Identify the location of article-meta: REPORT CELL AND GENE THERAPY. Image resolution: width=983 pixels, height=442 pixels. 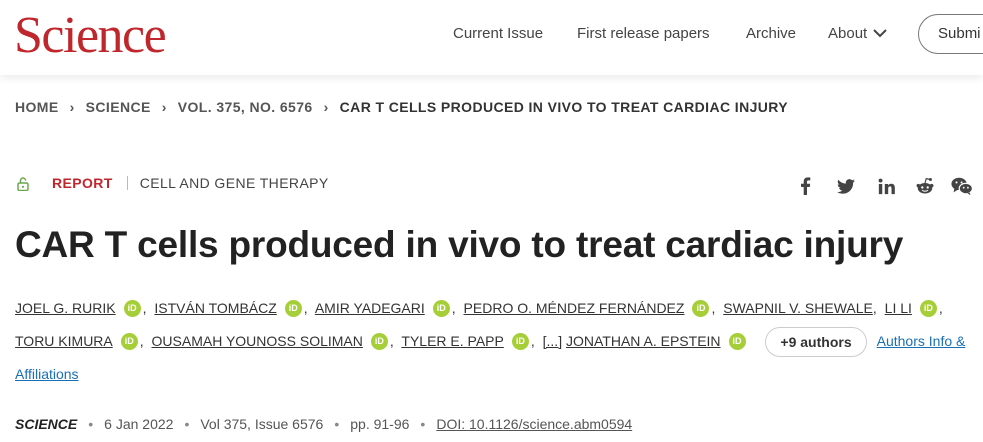
(173, 183).